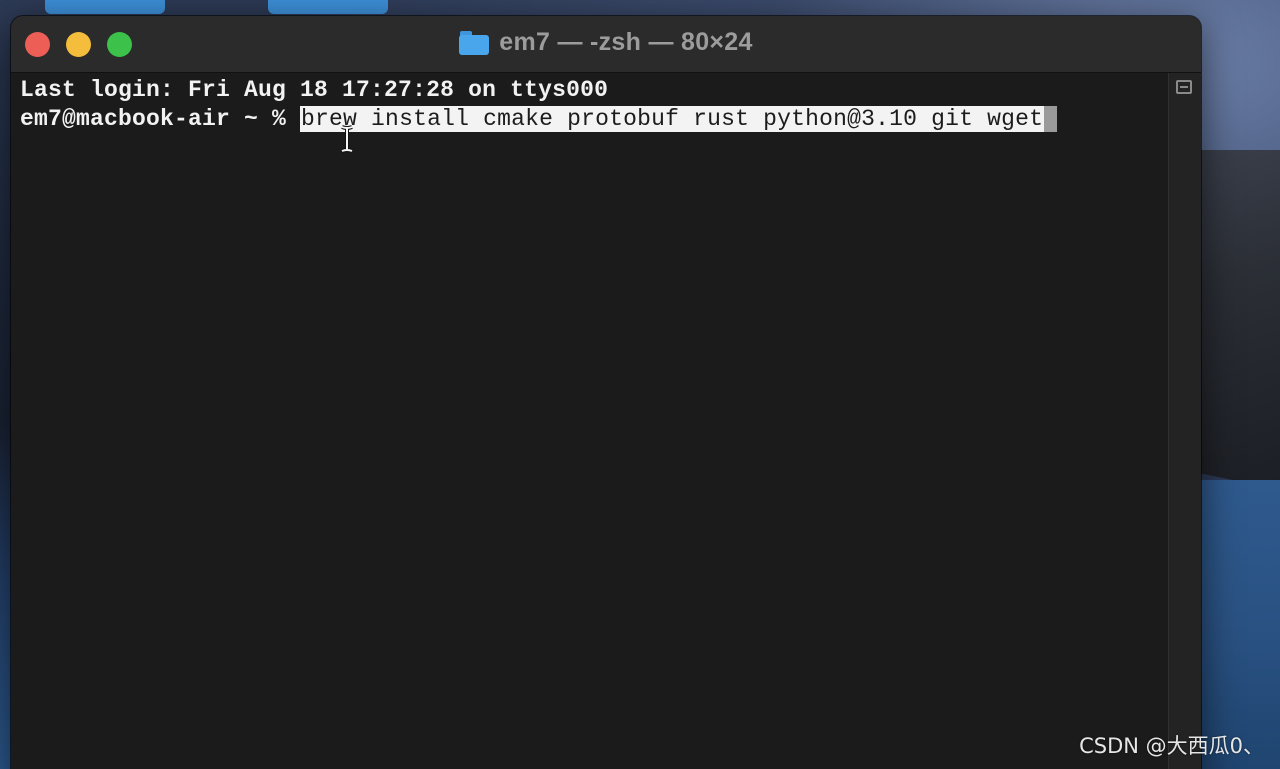  What do you see at coordinates (347, 139) in the screenshot?
I see `ibeam-cursor-icon` at bounding box center [347, 139].